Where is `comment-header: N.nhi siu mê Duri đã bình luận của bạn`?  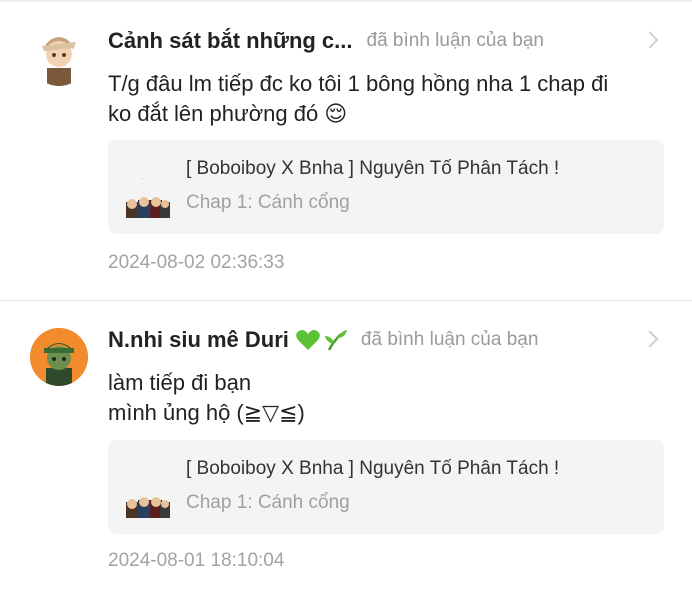 comment-header: N.nhi siu mê Duri đã bình luận của bạn is located at coordinates (323, 340).